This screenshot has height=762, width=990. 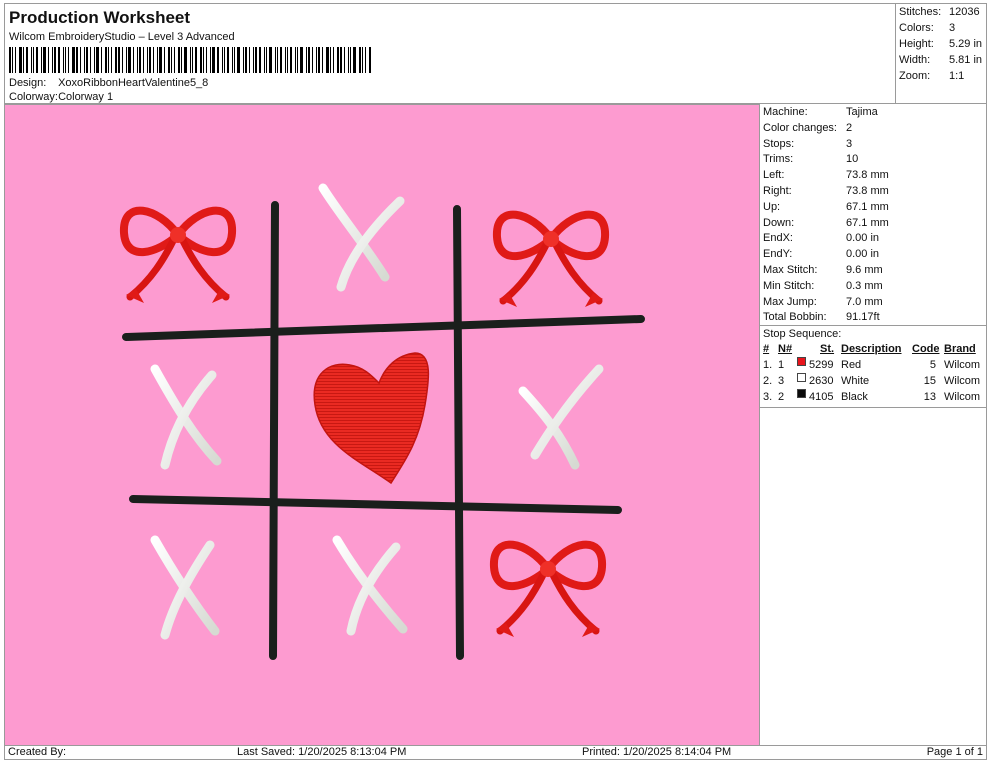 What do you see at coordinates (932, 76) in the screenshot?
I see `zoom-row: Zoom: 1:1` at bounding box center [932, 76].